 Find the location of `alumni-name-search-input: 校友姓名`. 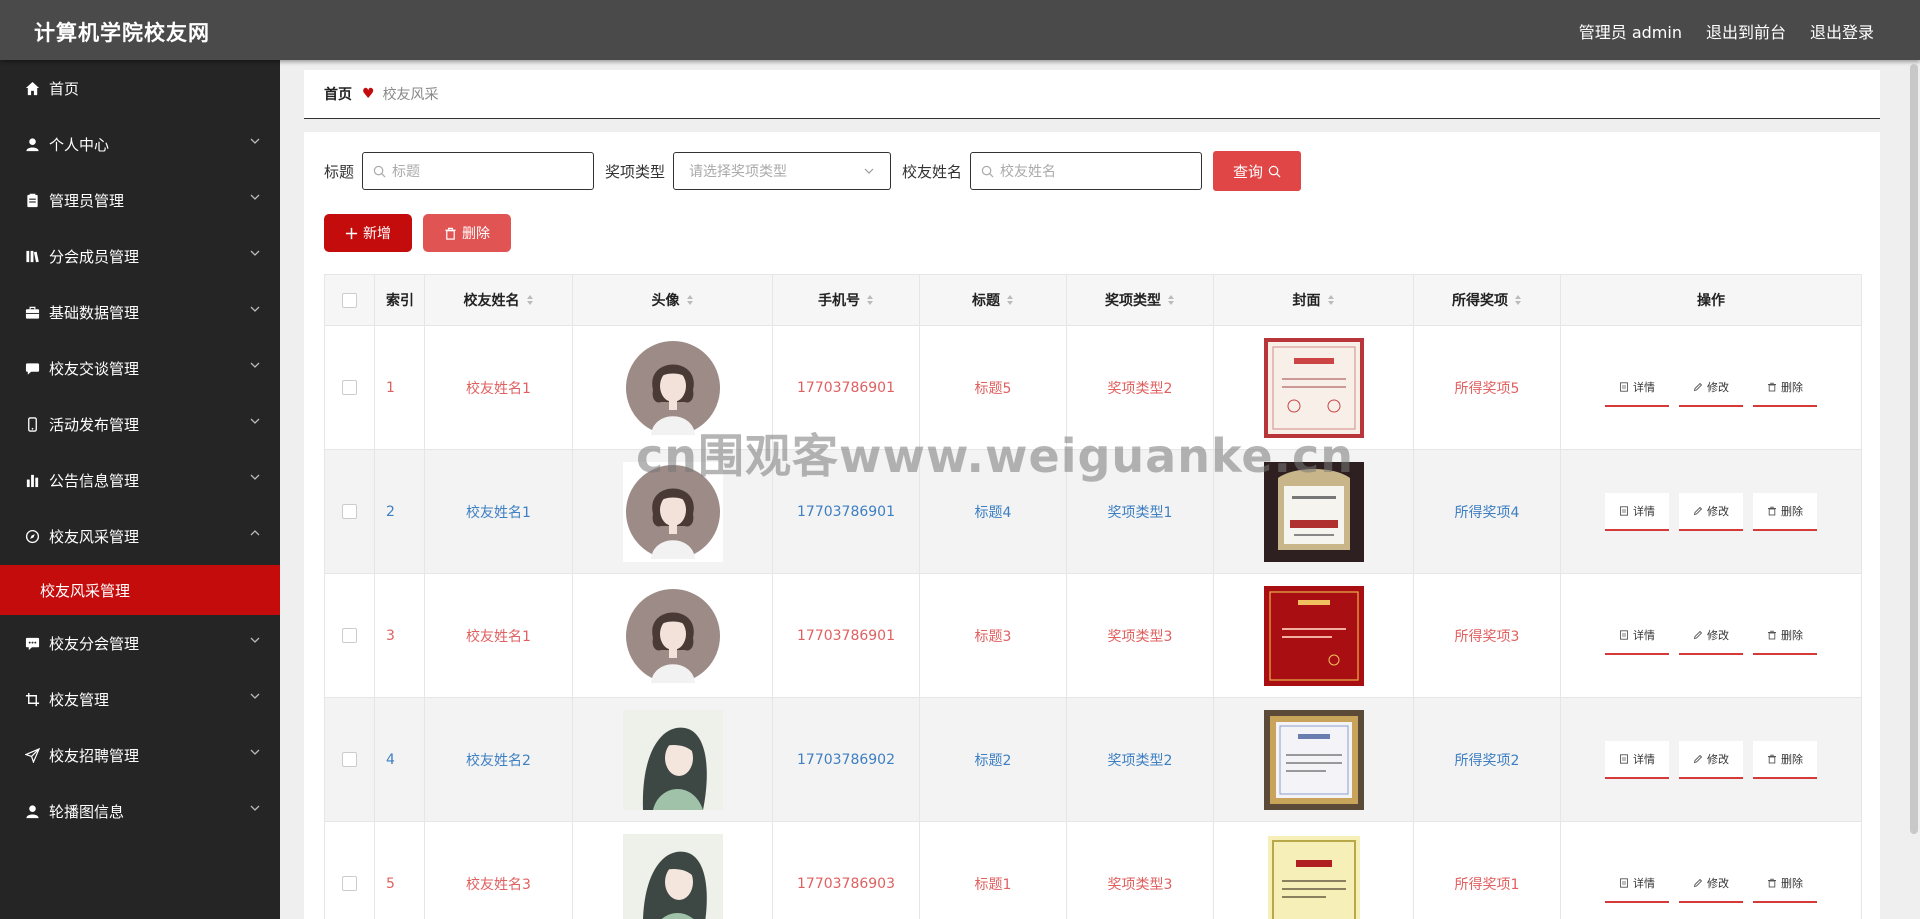

alumni-name-search-input: 校友姓名 is located at coordinates (1086, 171).